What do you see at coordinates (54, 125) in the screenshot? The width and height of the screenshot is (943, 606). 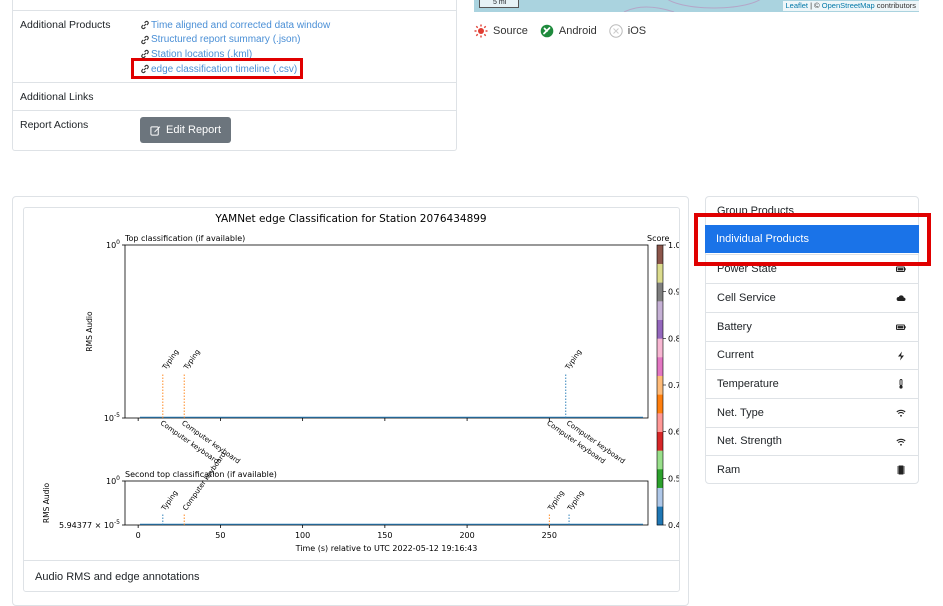 I see `report-actions-label: Report Actions` at bounding box center [54, 125].